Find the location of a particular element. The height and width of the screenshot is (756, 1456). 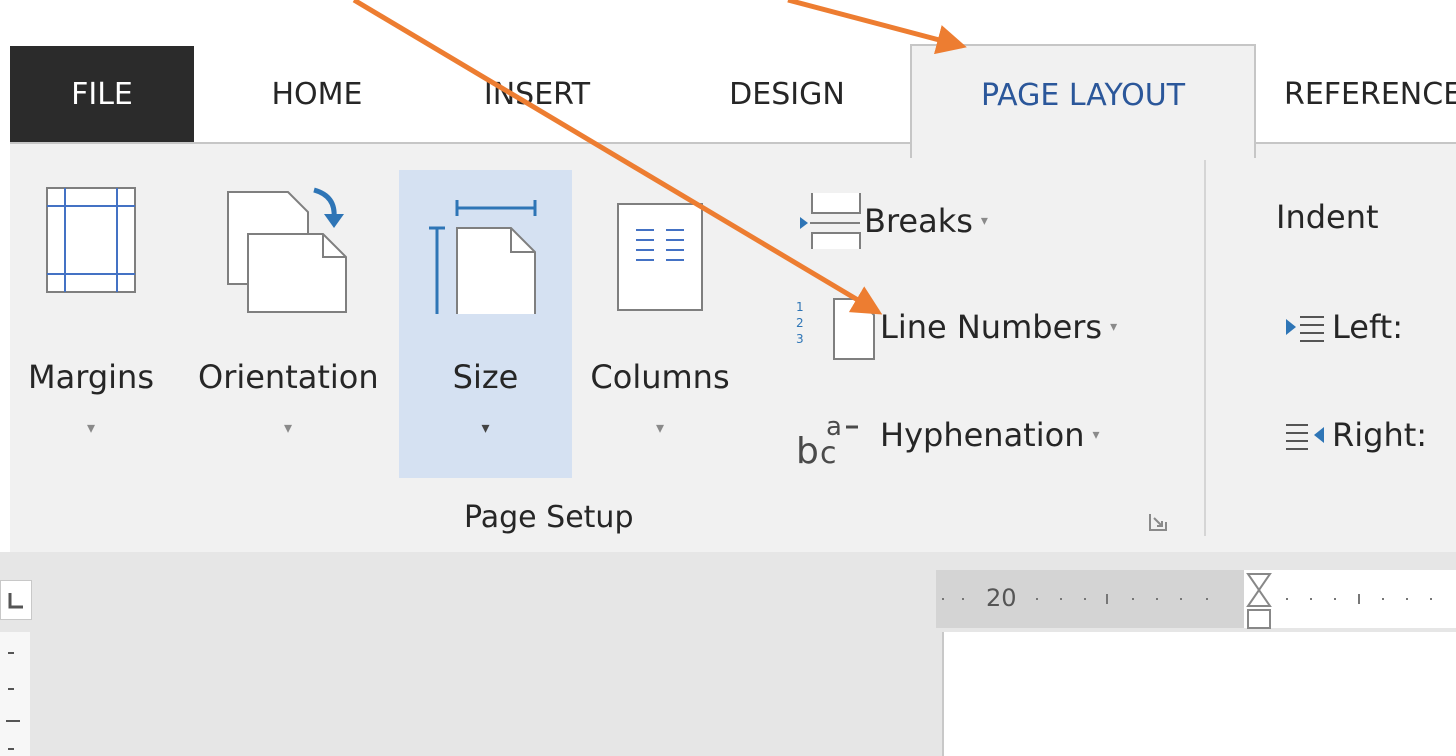

tab-page-layout: PAGE LAYOUT is located at coordinates (1083, 101).